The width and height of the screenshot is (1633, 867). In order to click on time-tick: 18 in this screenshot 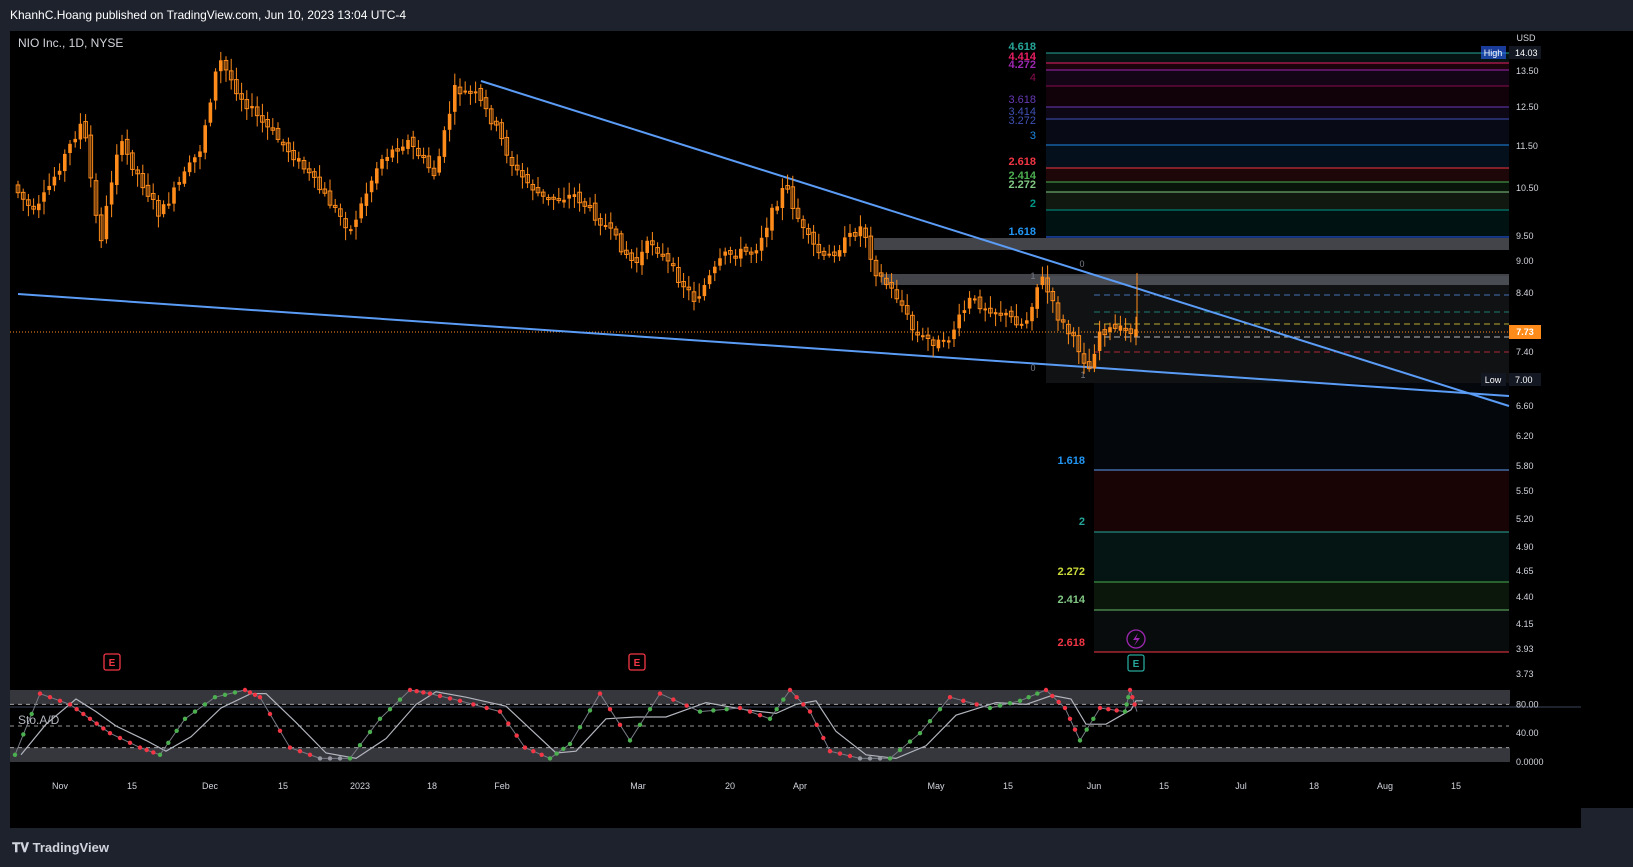, I will do `click(1314, 786)`.